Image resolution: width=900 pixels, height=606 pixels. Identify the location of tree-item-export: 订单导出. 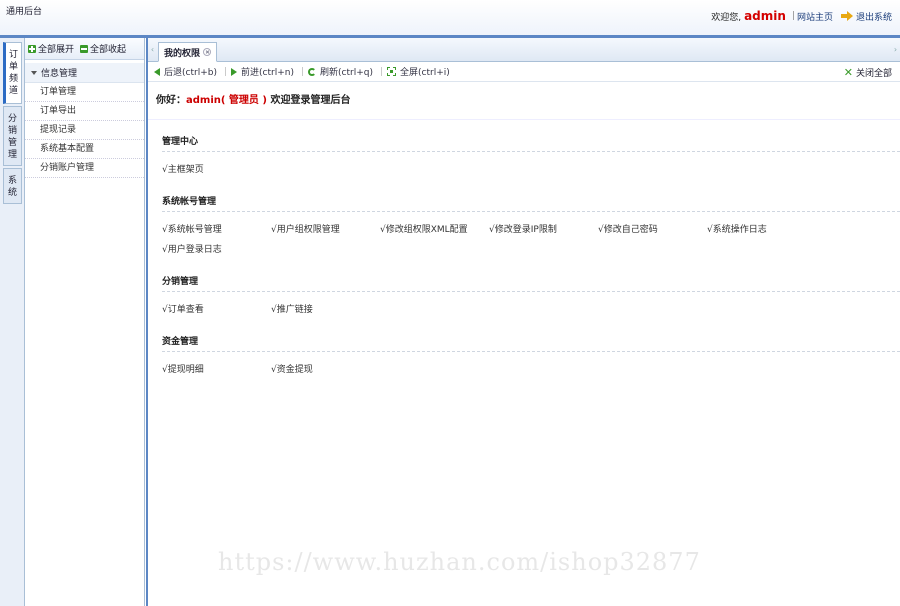
(84, 111).